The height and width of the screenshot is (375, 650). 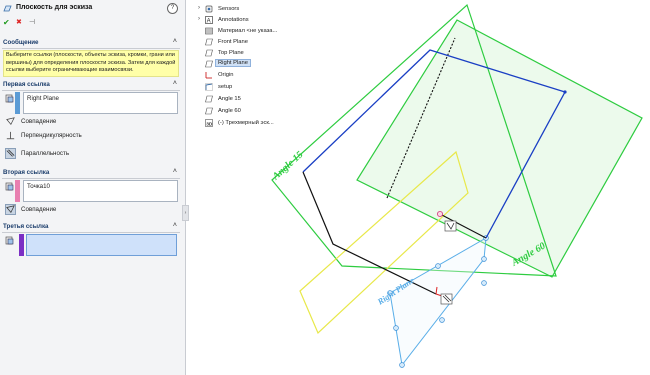 I want to click on cancel-button: ✖, so click(x=19, y=23).